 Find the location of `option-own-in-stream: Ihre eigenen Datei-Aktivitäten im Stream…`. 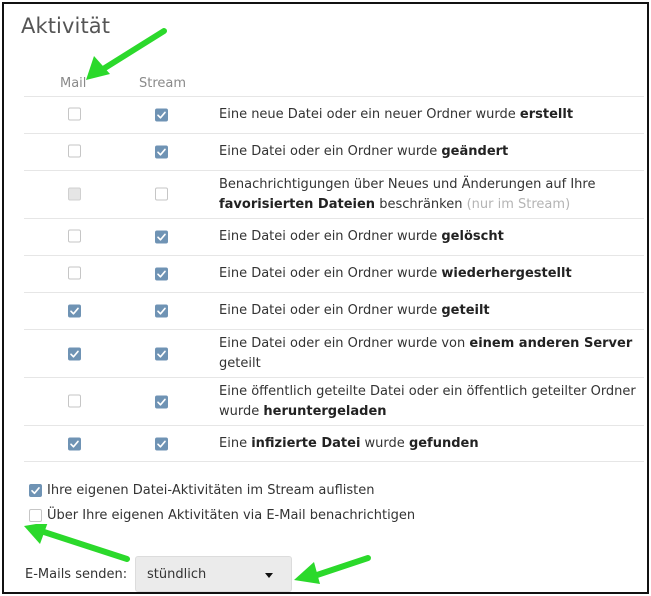

option-own-in-stream: Ihre eigenen Datei-Aktivitäten im Stream… is located at coordinates (201, 490).